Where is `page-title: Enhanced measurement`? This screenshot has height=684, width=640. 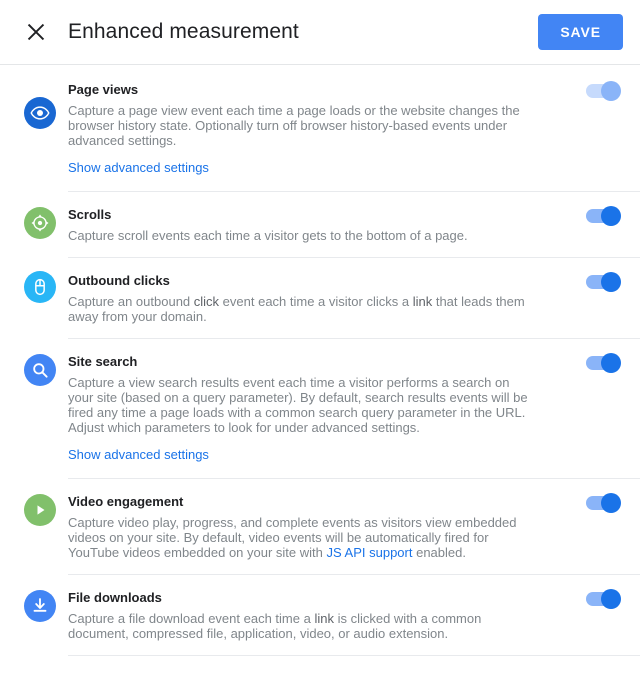 page-title: Enhanced measurement is located at coordinates (183, 31).